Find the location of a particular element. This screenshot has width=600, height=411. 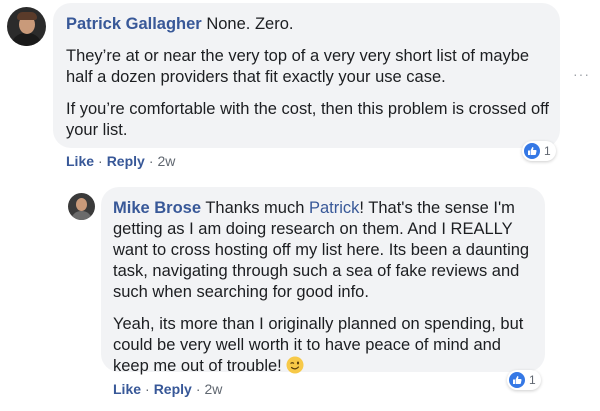

avatar-patrick-gallagher is located at coordinates (26, 26).